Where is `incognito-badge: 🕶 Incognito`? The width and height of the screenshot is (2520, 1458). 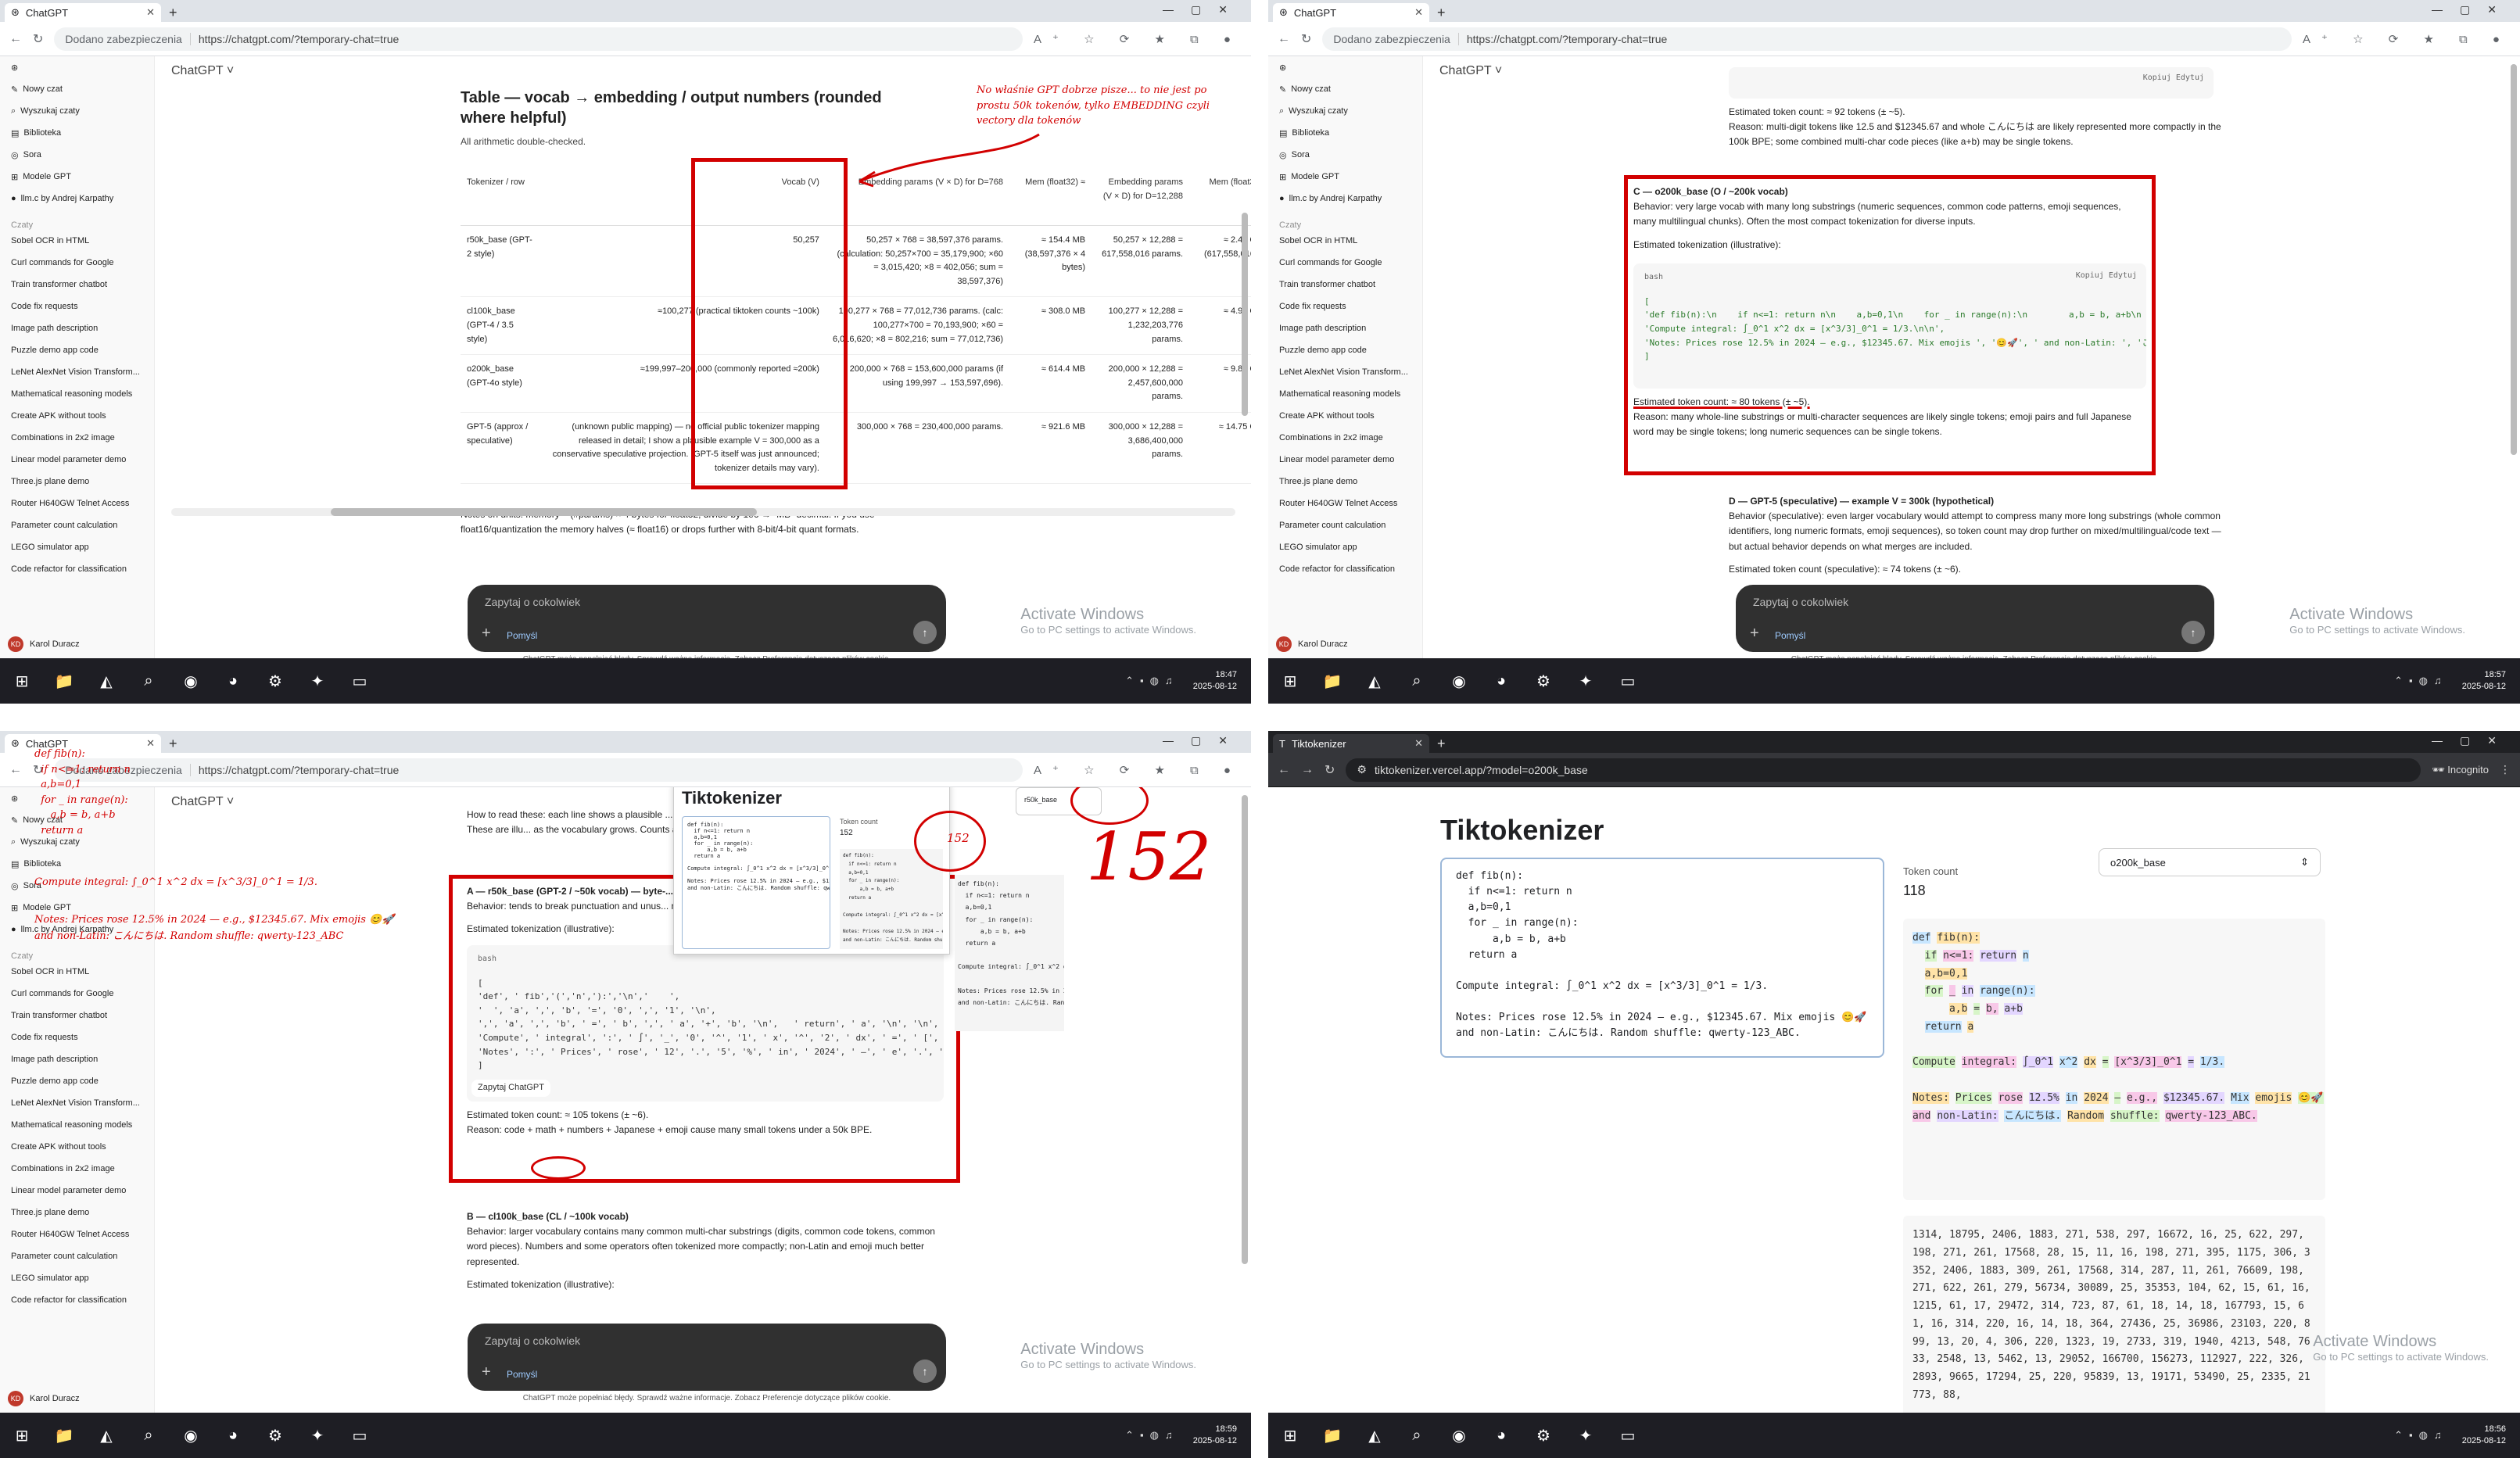 incognito-badge: 🕶 Incognito is located at coordinates (2460, 770).